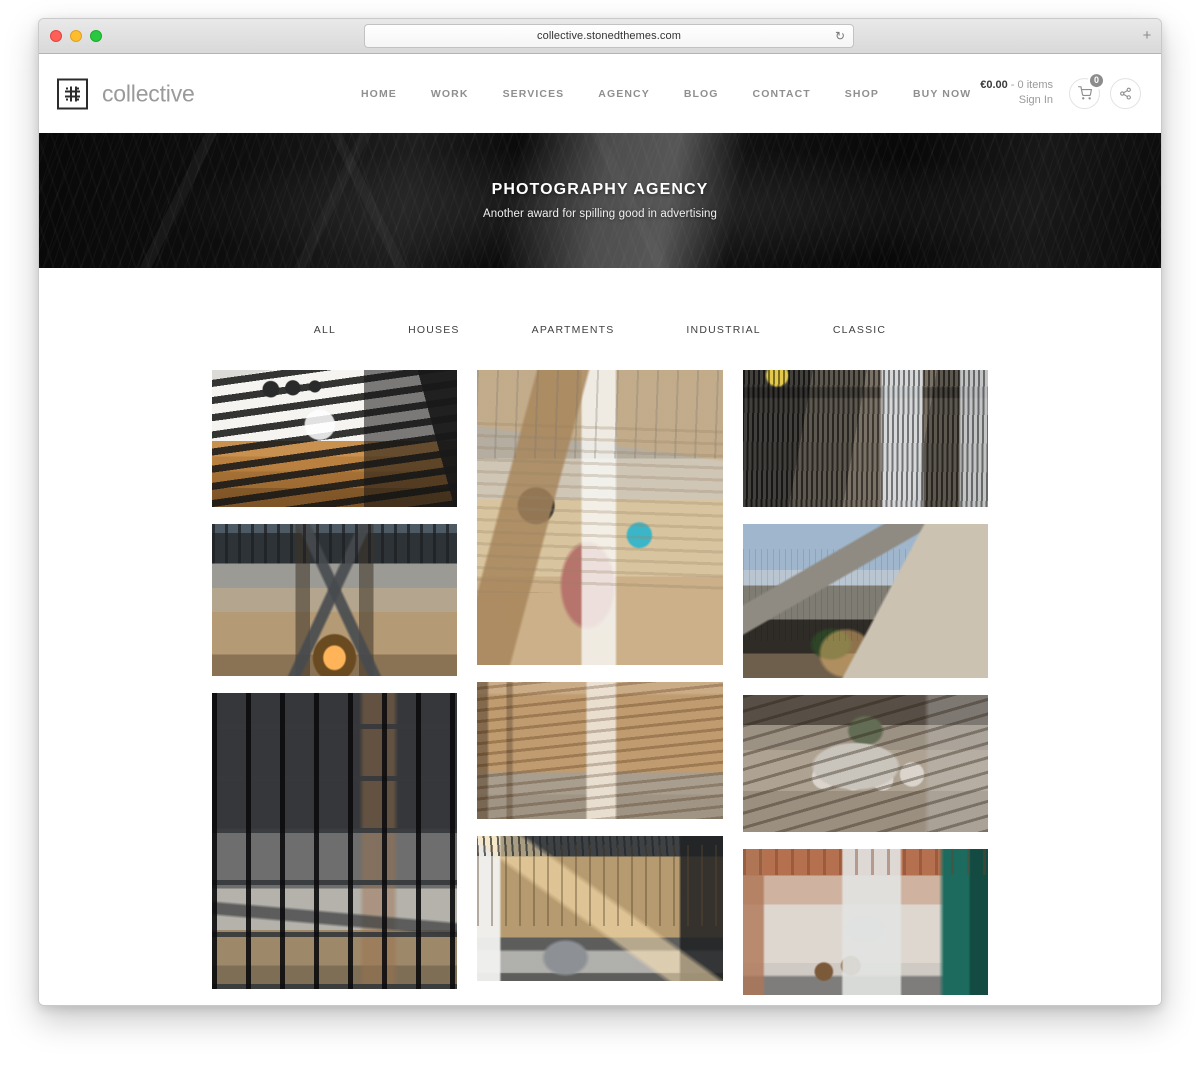  Describe the element at coordinates (56, 36) in the screenshot. I see `close-window-button` at that location.